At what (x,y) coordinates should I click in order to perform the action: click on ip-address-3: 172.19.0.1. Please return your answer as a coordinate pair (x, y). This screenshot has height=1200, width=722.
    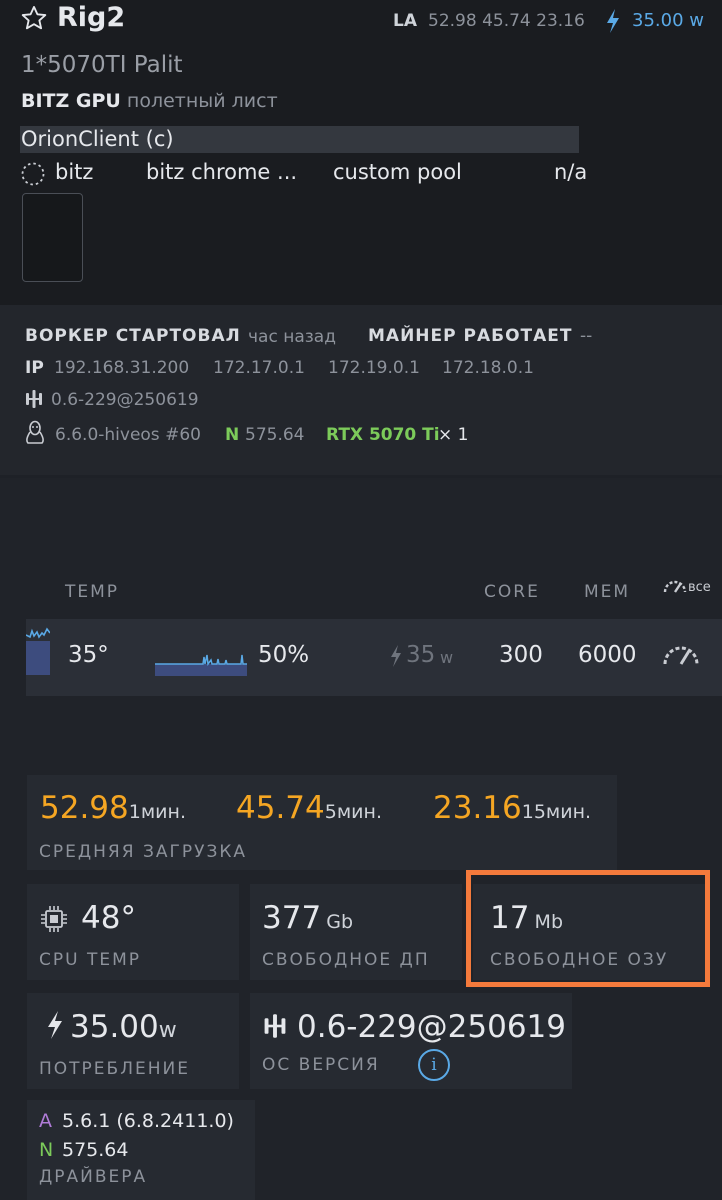
    Looking at the image, I should click on (374, 368).